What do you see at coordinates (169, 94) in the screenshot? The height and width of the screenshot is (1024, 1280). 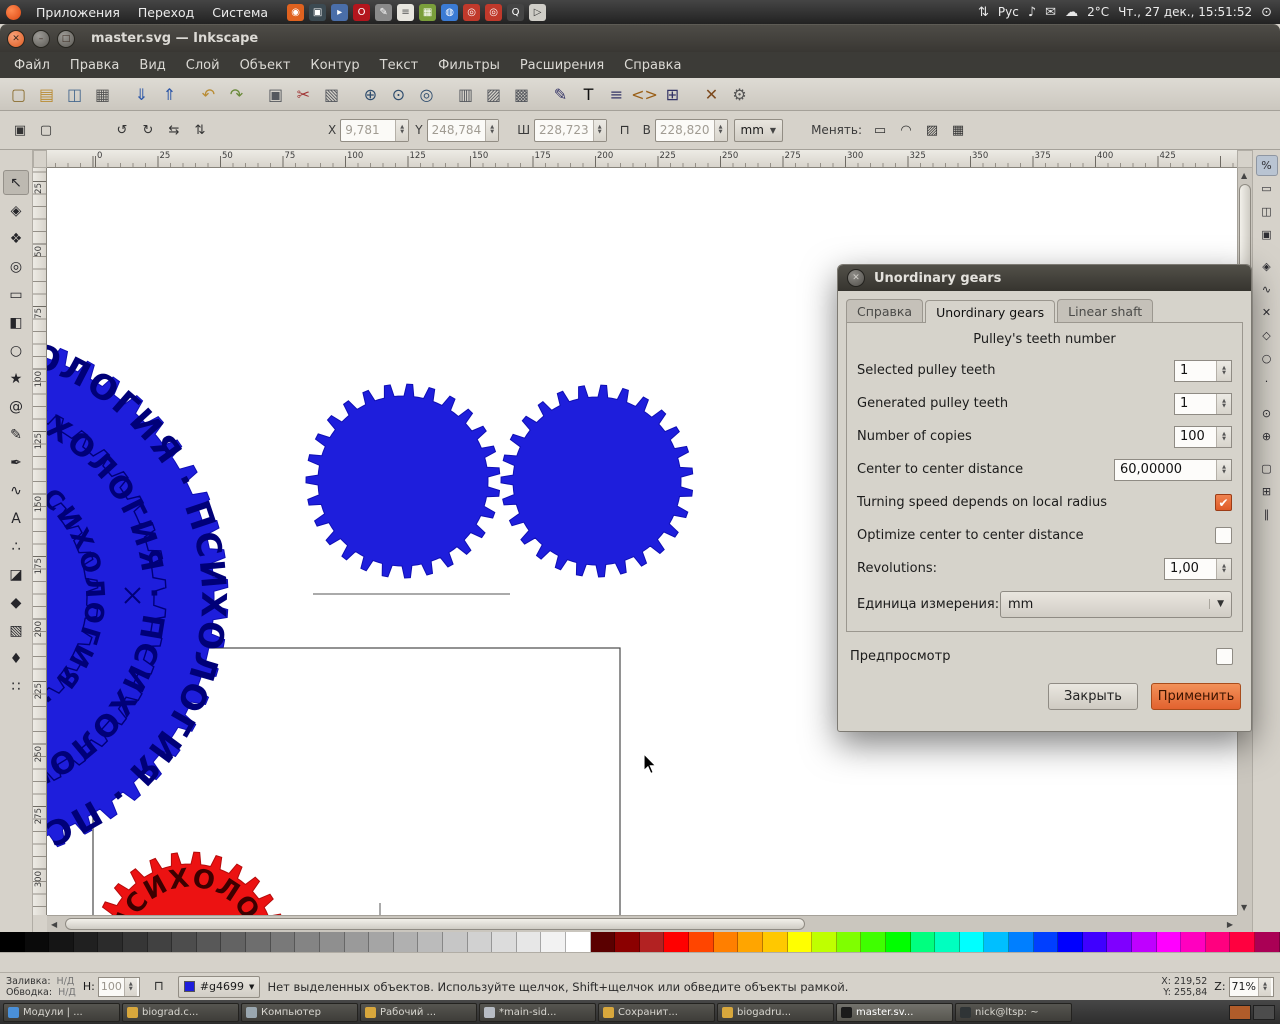 I see `export-button: ⇑` at bounding box center [169, 94].